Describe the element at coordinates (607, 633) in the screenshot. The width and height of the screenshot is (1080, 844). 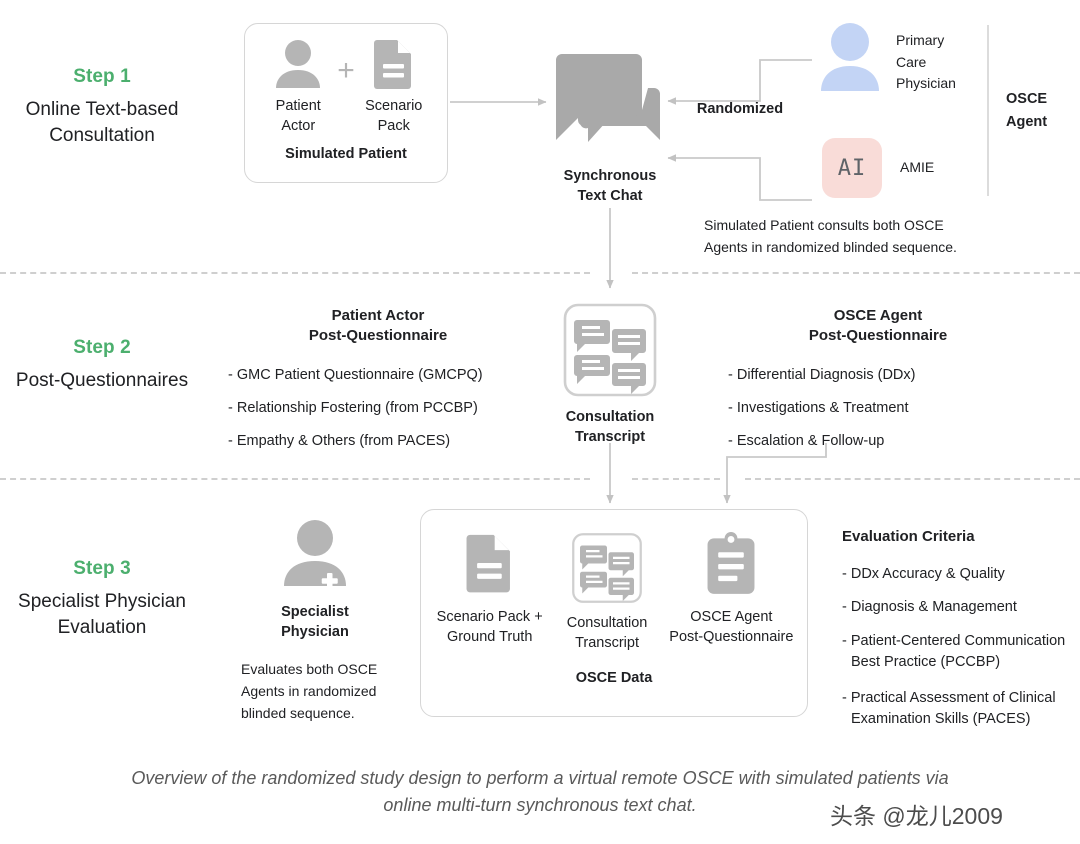
I see `osce-data-item-label: Consultation Transcript` at that location.